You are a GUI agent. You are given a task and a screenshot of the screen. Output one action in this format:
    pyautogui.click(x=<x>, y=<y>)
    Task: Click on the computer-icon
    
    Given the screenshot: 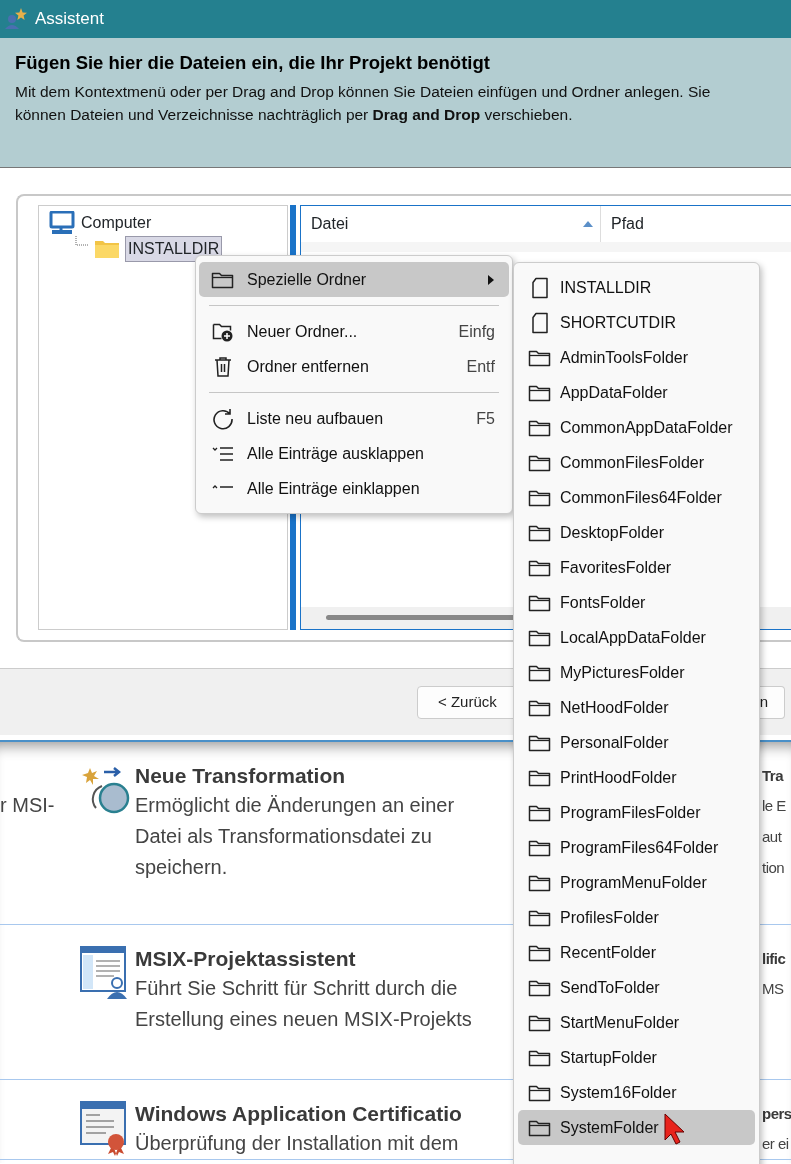 What is the action you would take?
    pyautogui.click(x=62, y=223)
    